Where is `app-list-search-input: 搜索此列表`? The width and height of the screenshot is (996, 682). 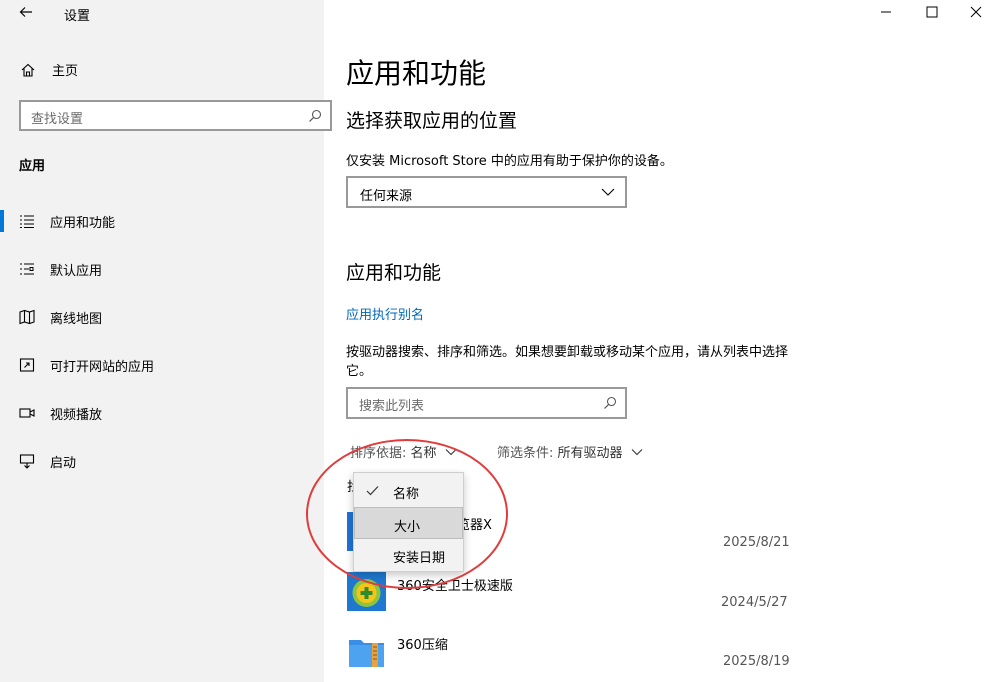
app-list-search-input: 搜索此列表 is located at coordinates (486, 403).